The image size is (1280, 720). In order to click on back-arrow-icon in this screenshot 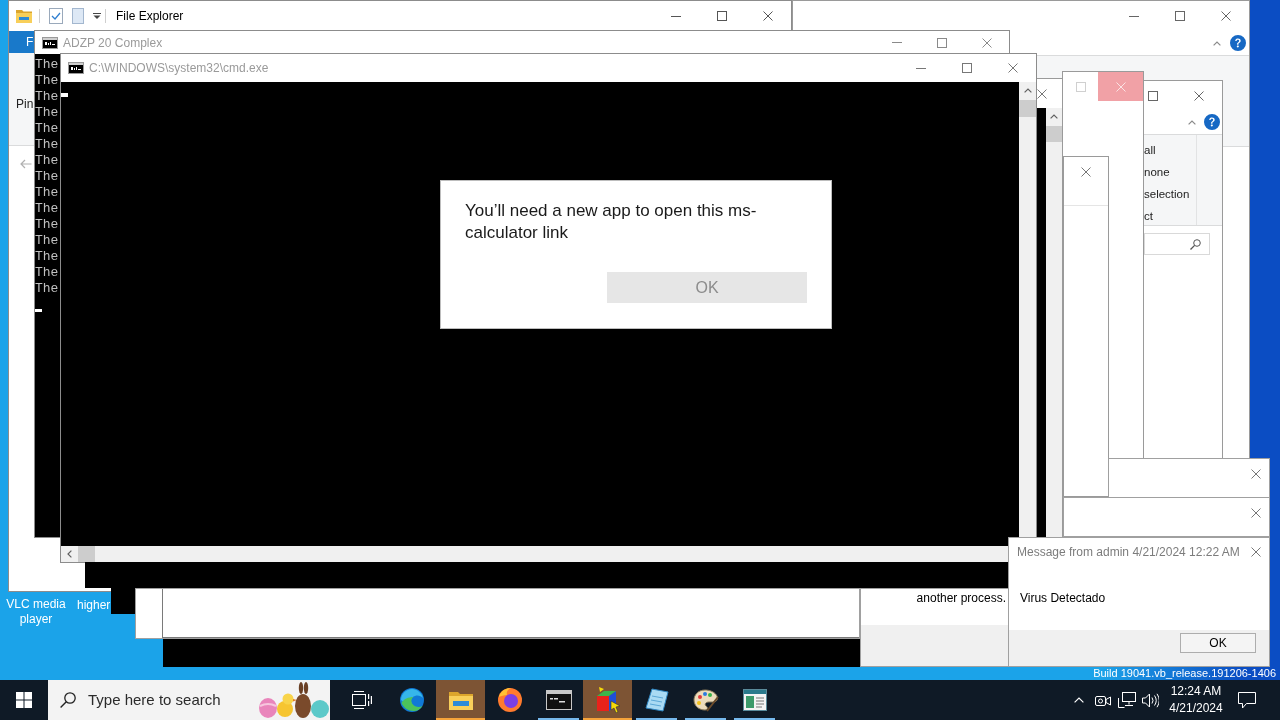, I will do `click(26, 164)`.